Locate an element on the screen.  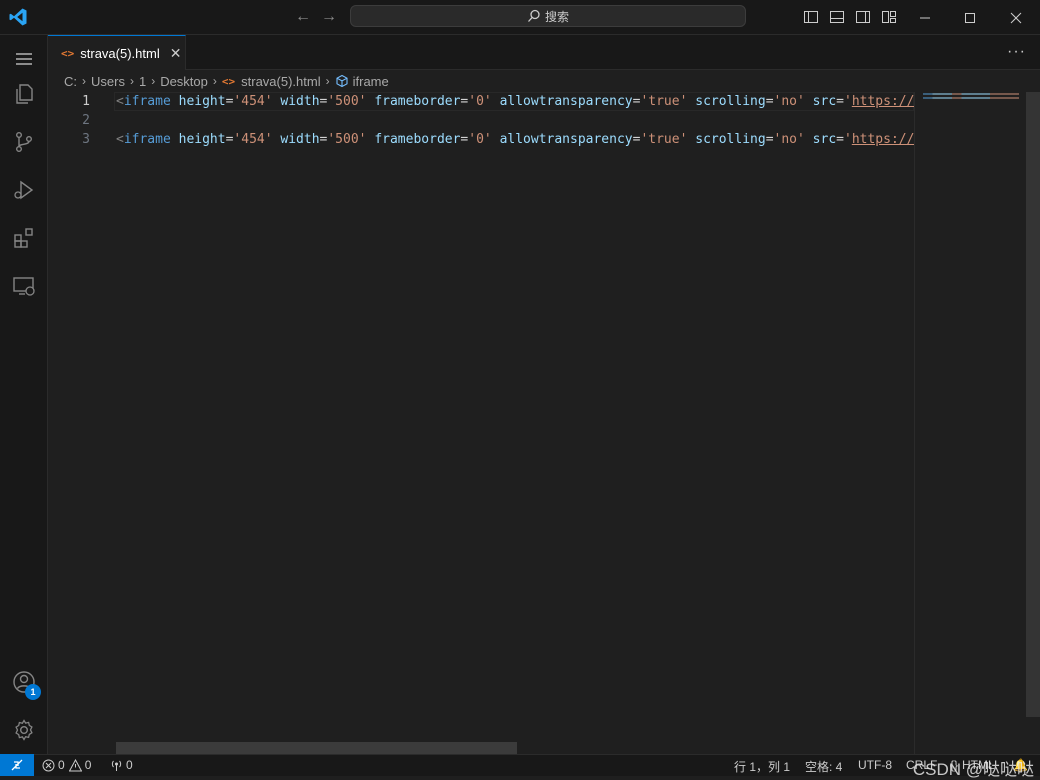
ports-count: 0 is located at coordinates (129, 765).